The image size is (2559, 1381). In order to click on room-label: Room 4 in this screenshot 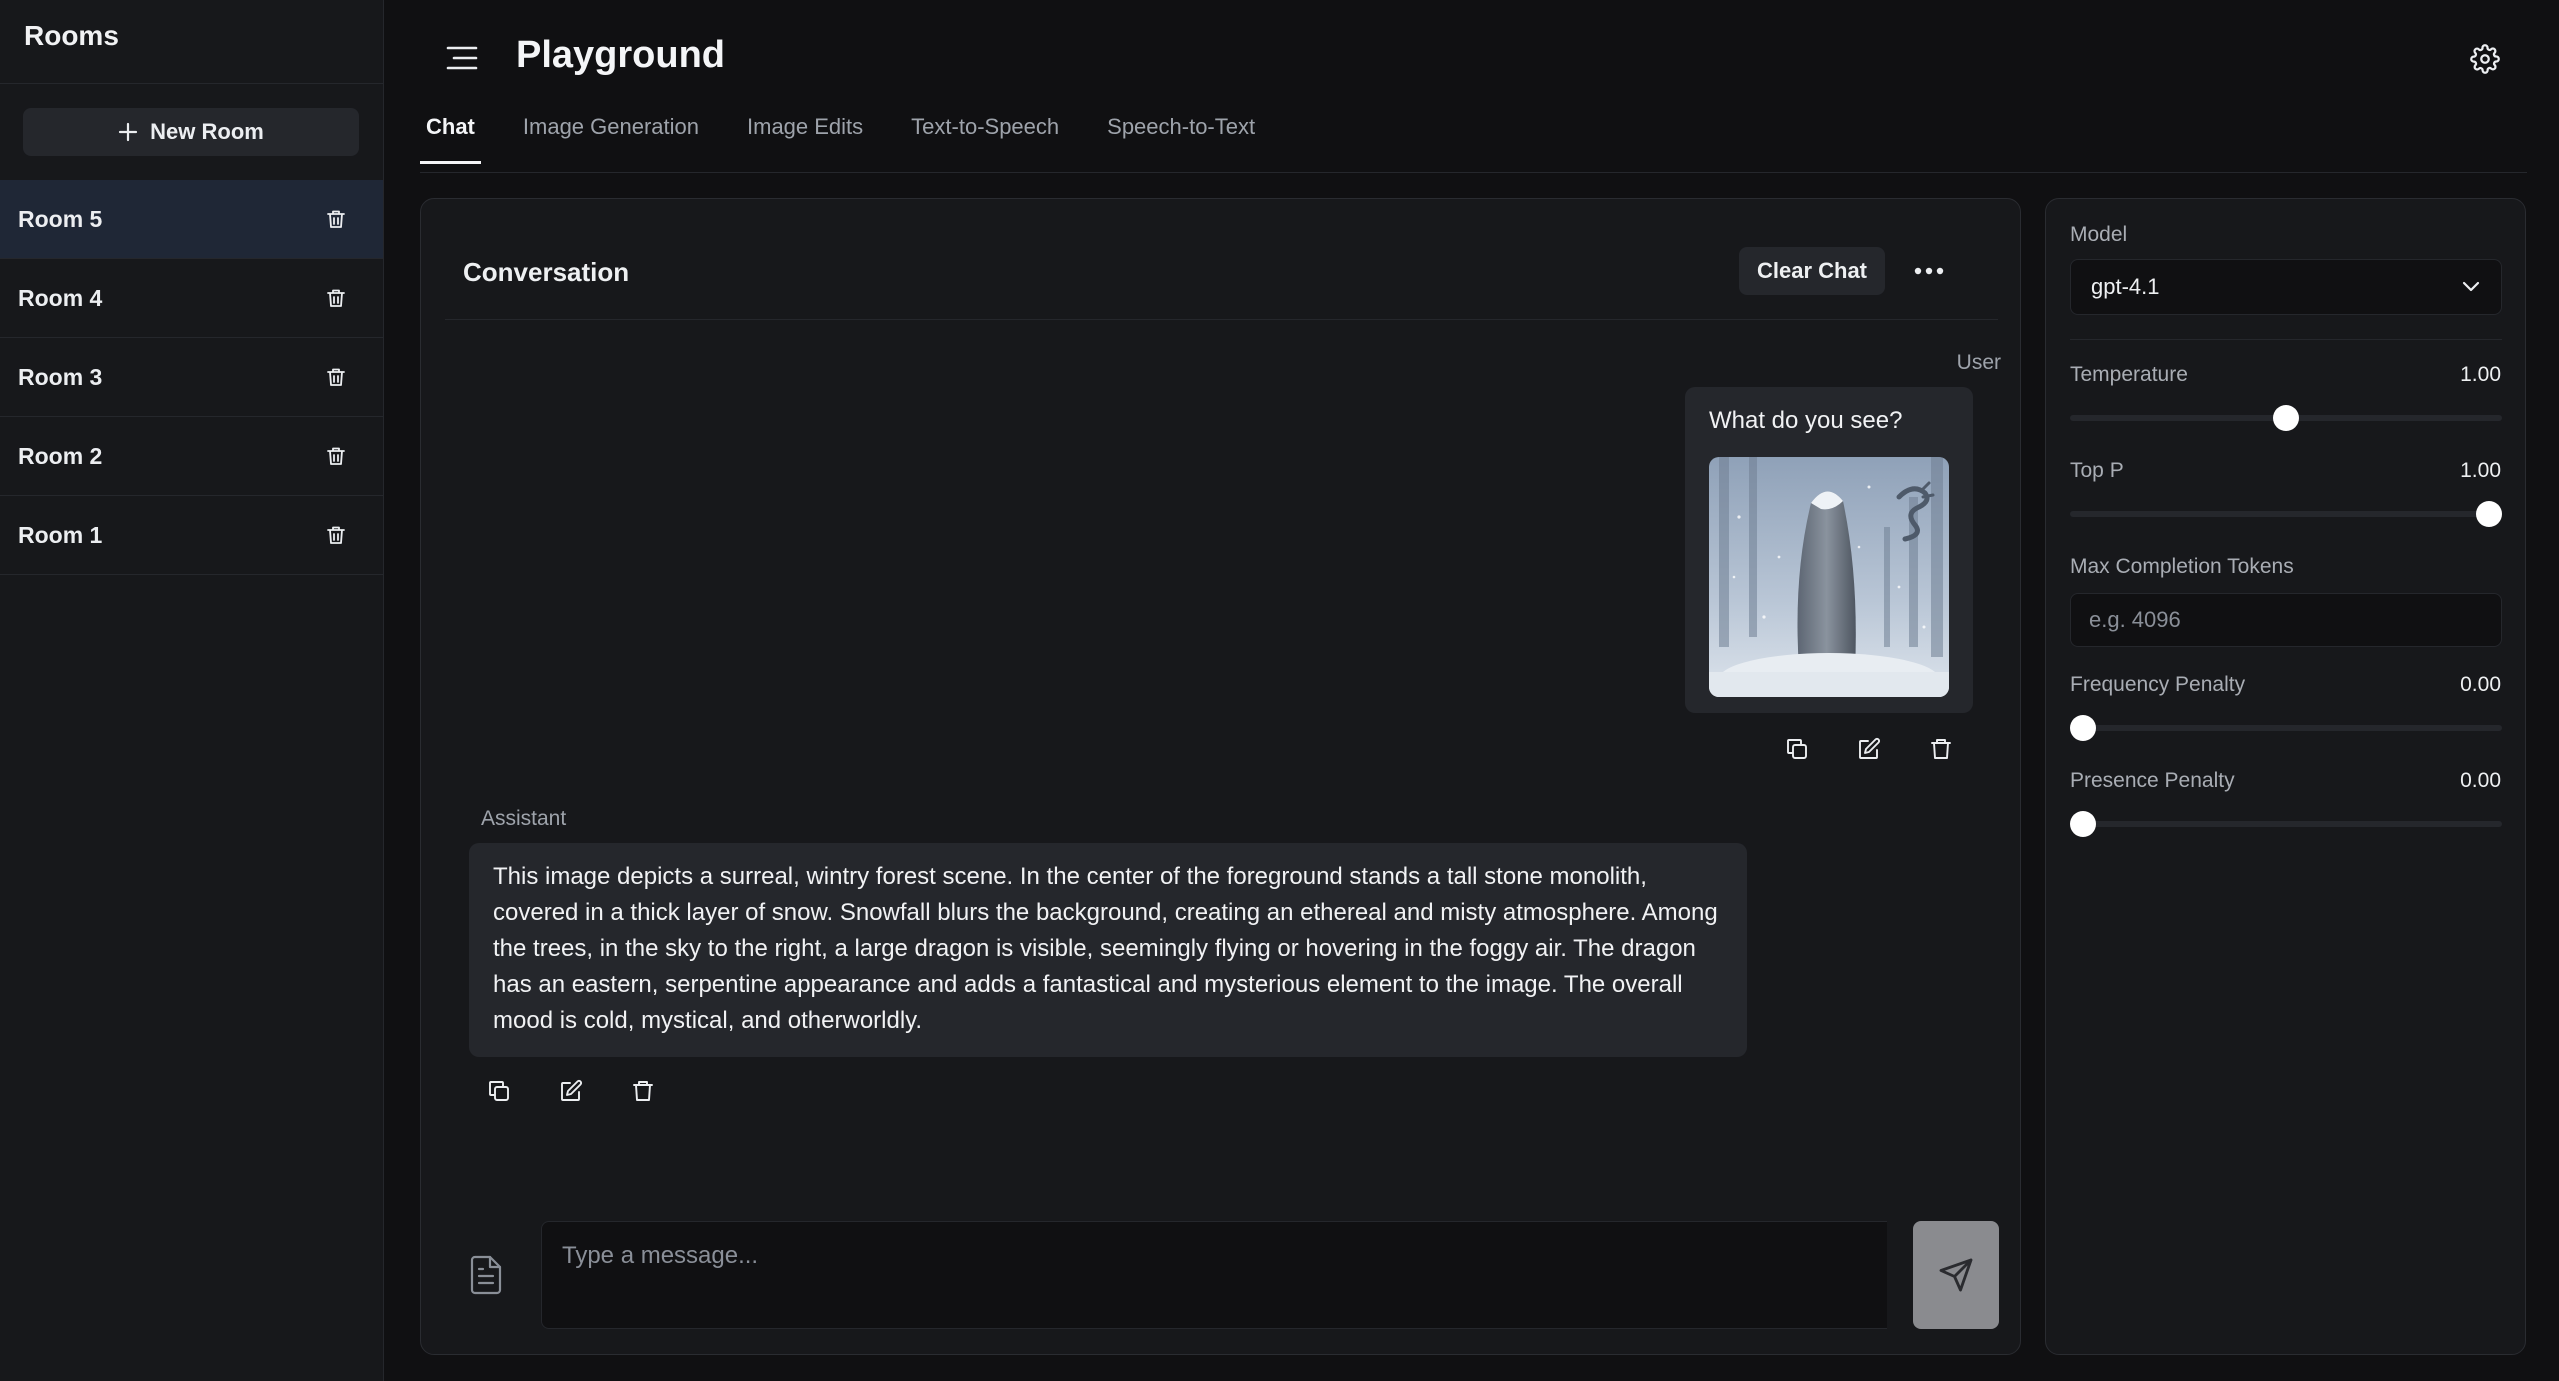, I will do `click(60, 297)`.